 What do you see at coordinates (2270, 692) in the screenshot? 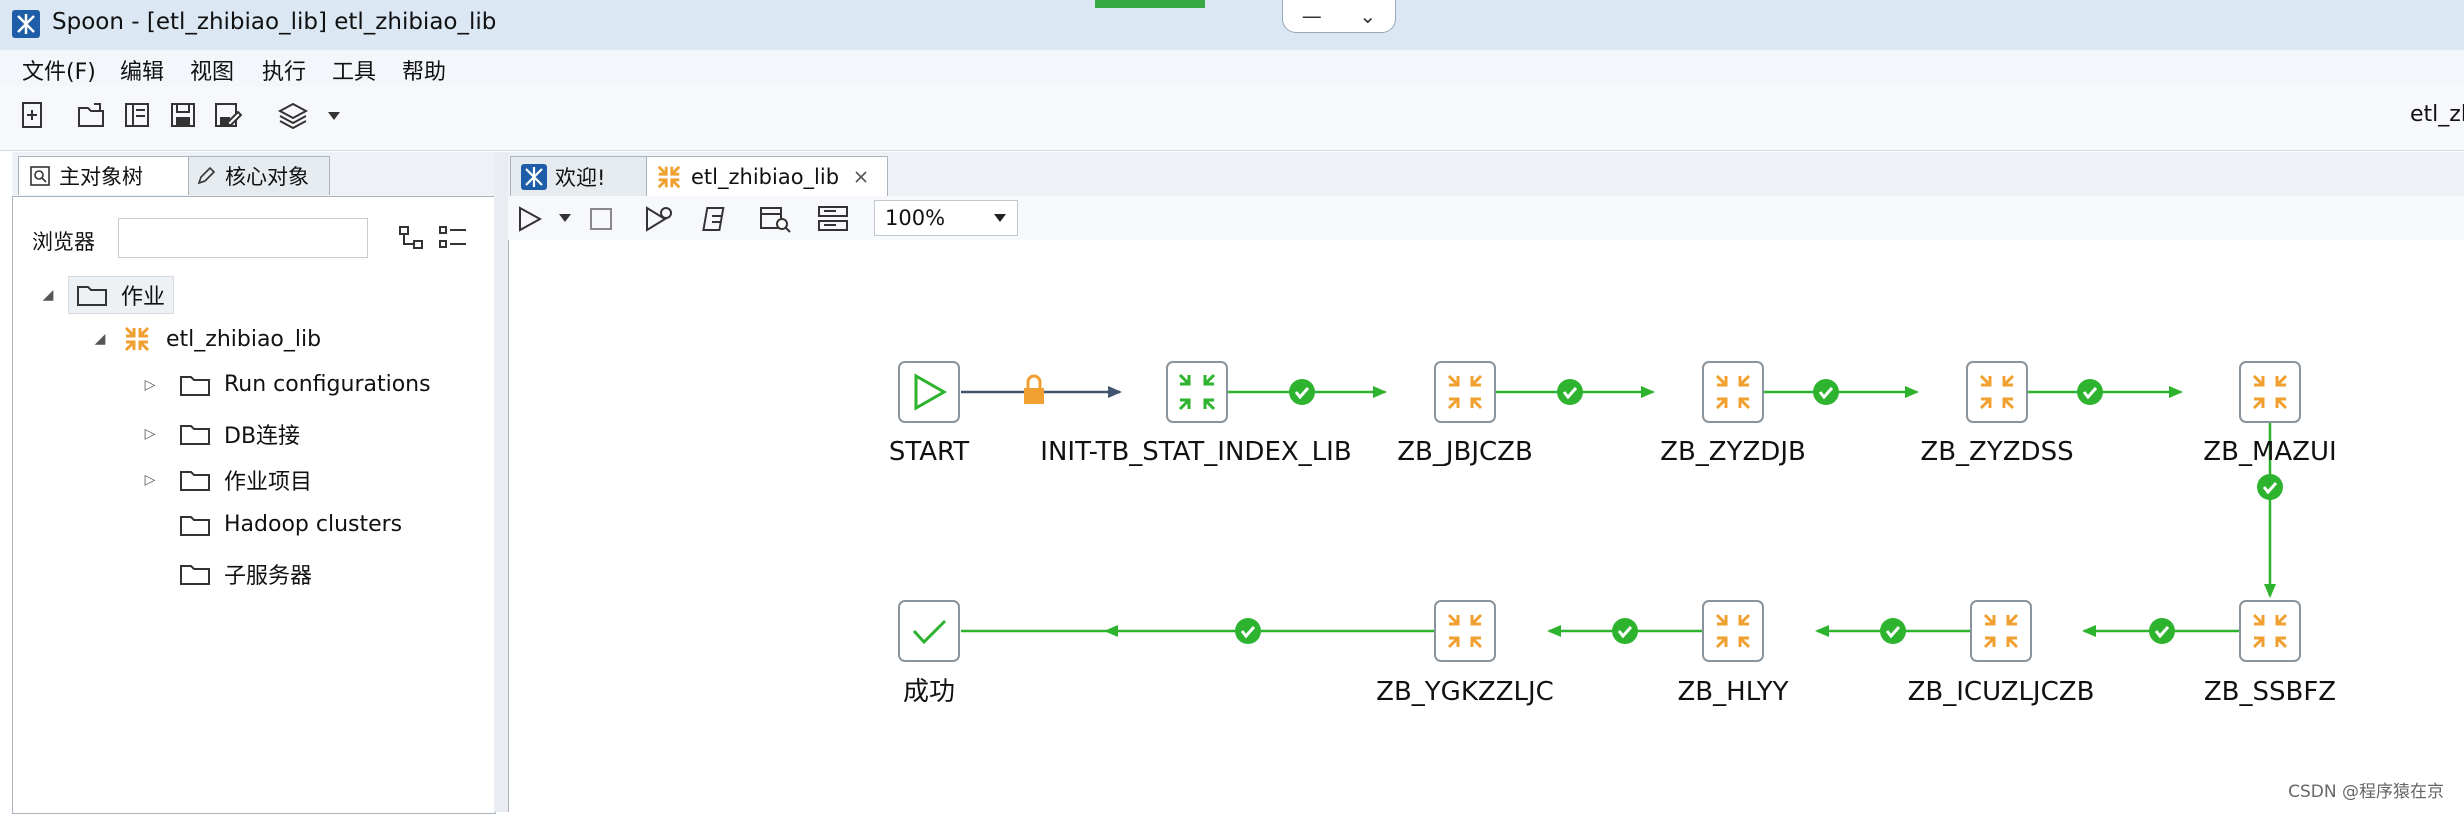
I see `node-label: ZB_SSBFZ` at bounding box center [2270, 692].